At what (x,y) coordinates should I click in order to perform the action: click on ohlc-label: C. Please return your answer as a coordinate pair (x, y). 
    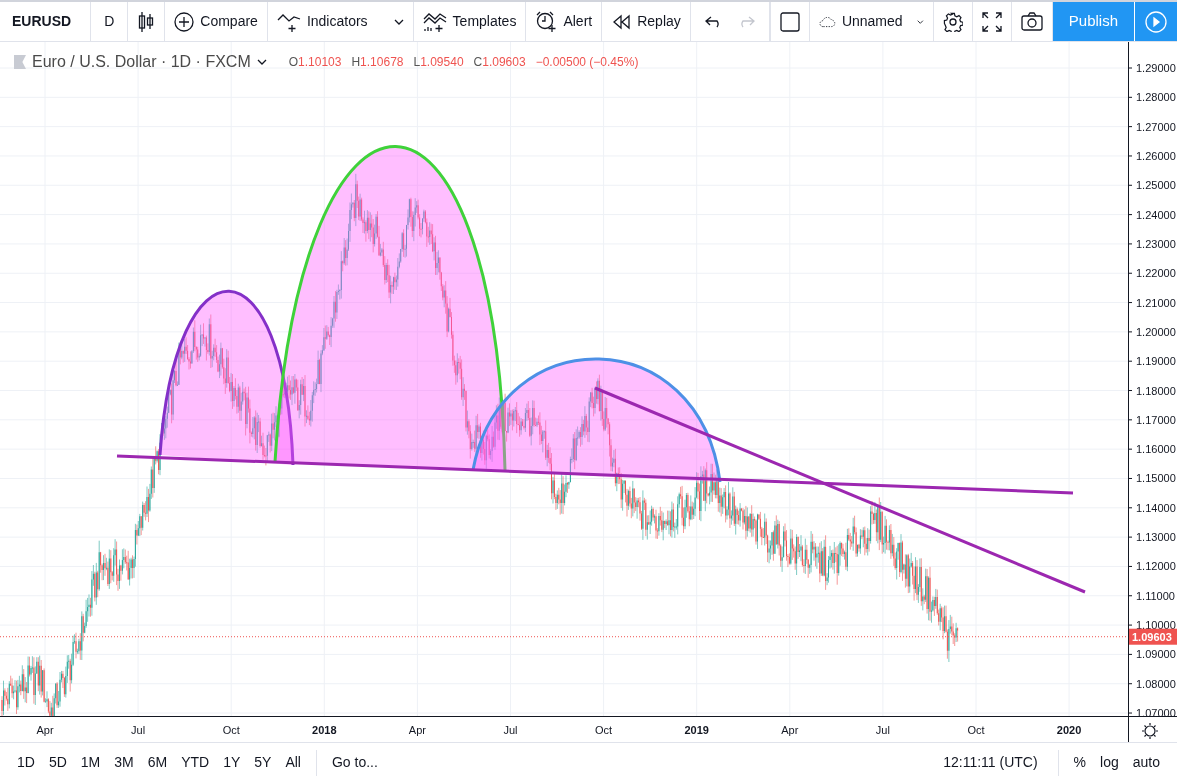
    Looking at the image, I should click on (478, 62).